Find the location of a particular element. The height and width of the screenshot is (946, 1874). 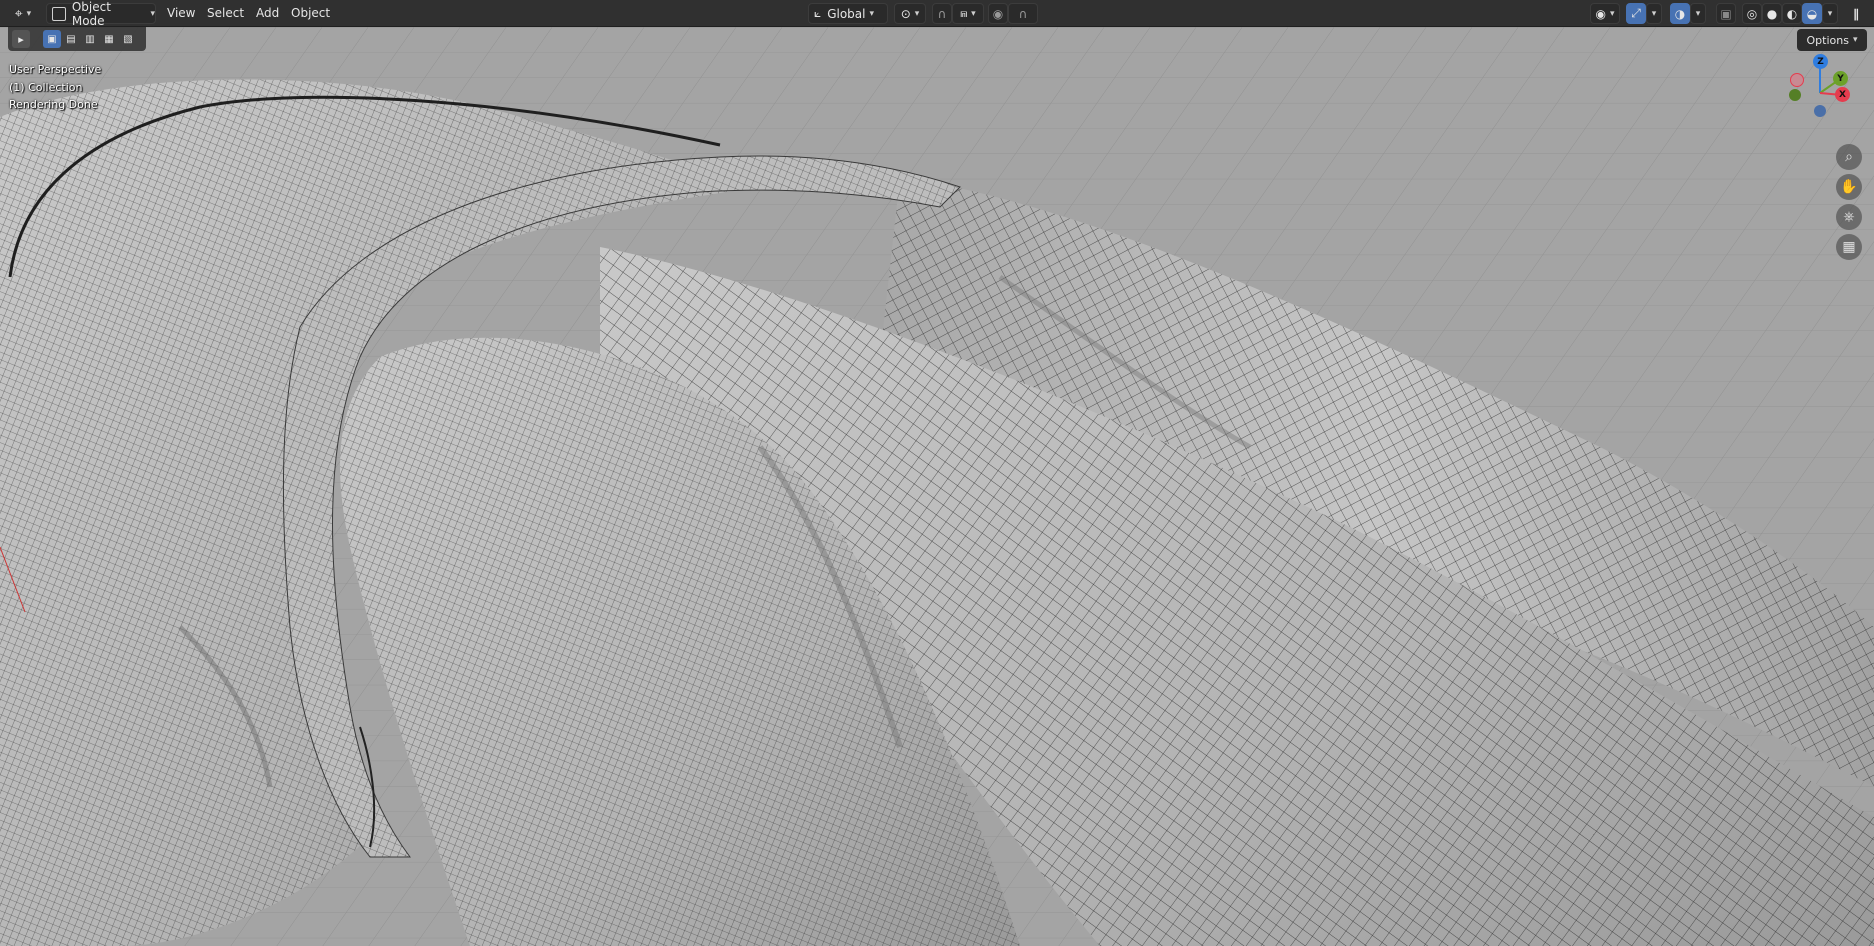

falloff-curve-icon: ∩ is located at coordinates (1023, 13).